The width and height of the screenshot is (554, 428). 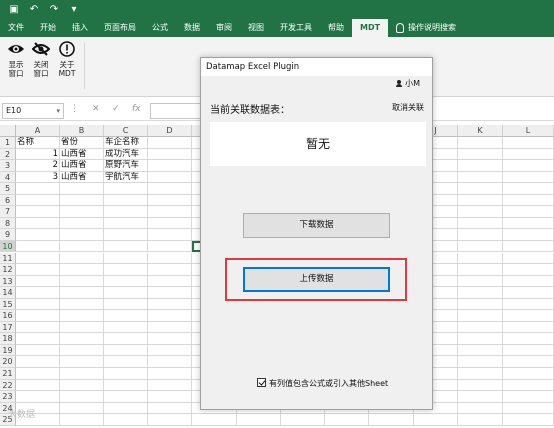 I want to click on cell-k5, so click(x=480, y=189).